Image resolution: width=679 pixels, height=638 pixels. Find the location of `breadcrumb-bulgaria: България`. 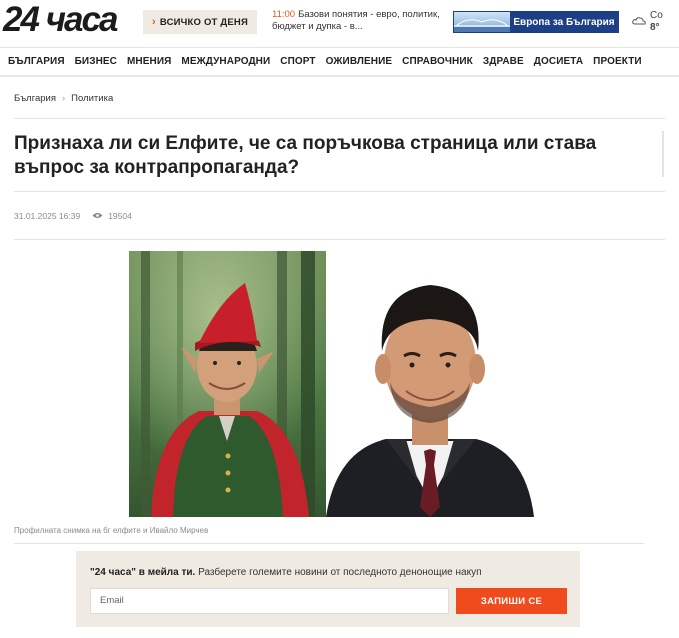

breadcrumb-bulgaria: България is located at coordinates (35, 98).